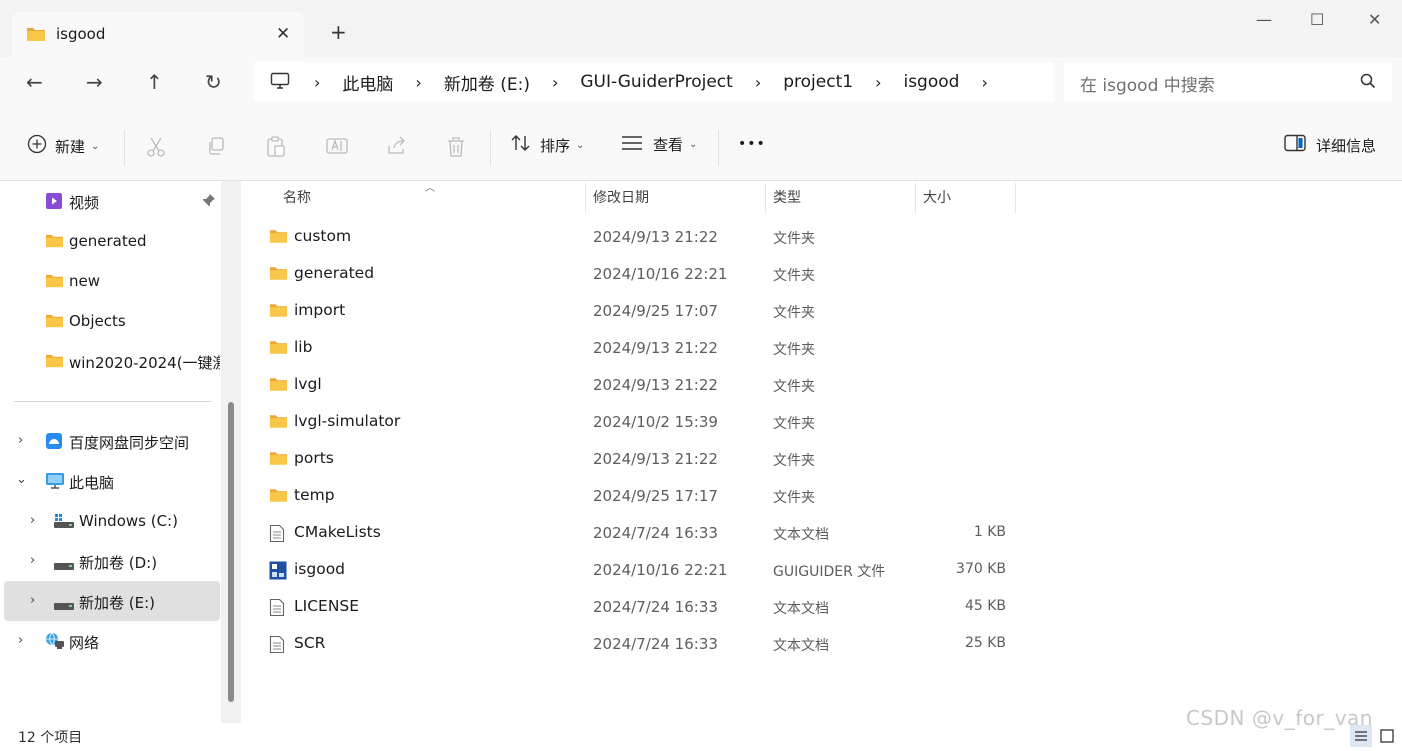  Describe the element at coordinates (34, 82) in the screenshot. I see `back-button: ←` at that location.